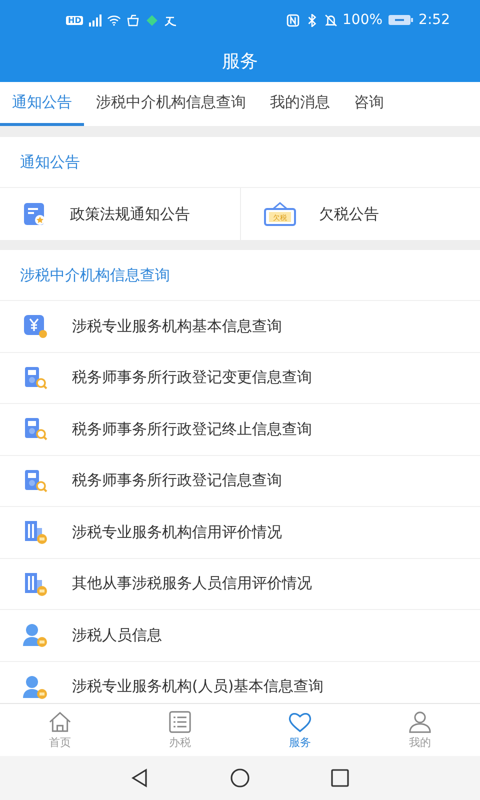  I want to click on section-title: 涉税中介机构信息查询, so click(240, 275).